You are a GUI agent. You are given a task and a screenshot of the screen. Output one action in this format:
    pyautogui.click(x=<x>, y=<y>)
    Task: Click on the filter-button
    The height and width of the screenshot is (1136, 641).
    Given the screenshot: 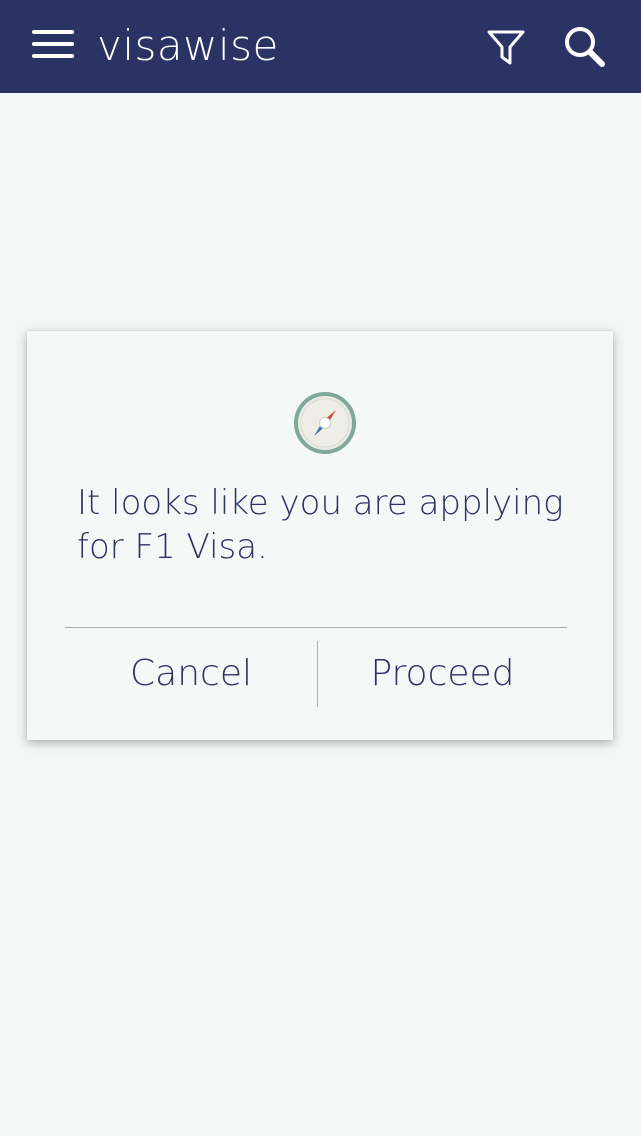 What is the action you would take?
    pyautogui.click(x=506, y=46)
    